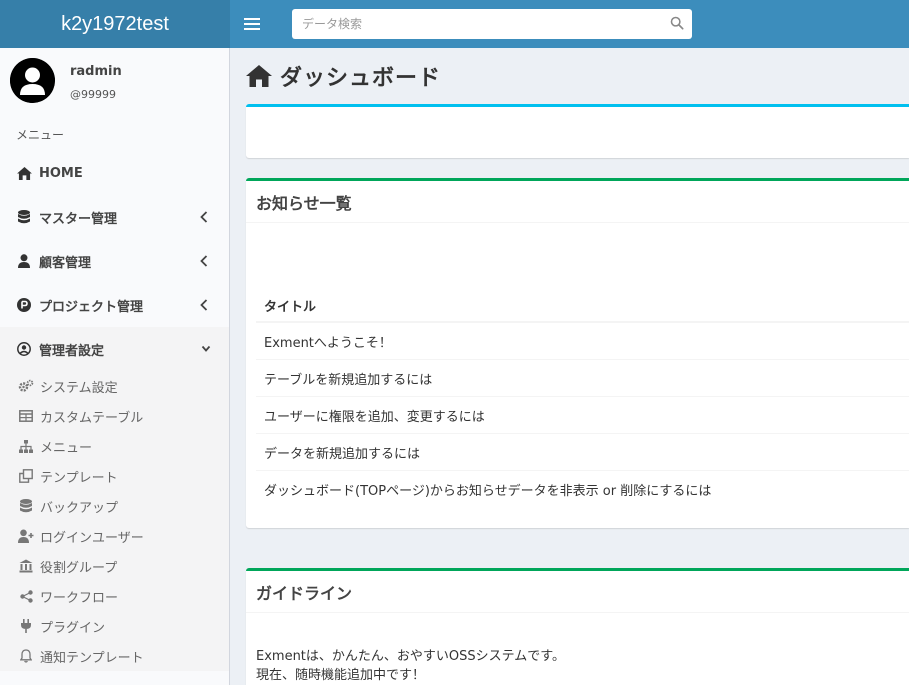 The image size is (909, 685). What do you see at coordinates (410, 656) in the screenshot?
I see `guideline-line: Exmentは、かんたん、おやすいOSSシステムです。` at bounding box center [410, 656].